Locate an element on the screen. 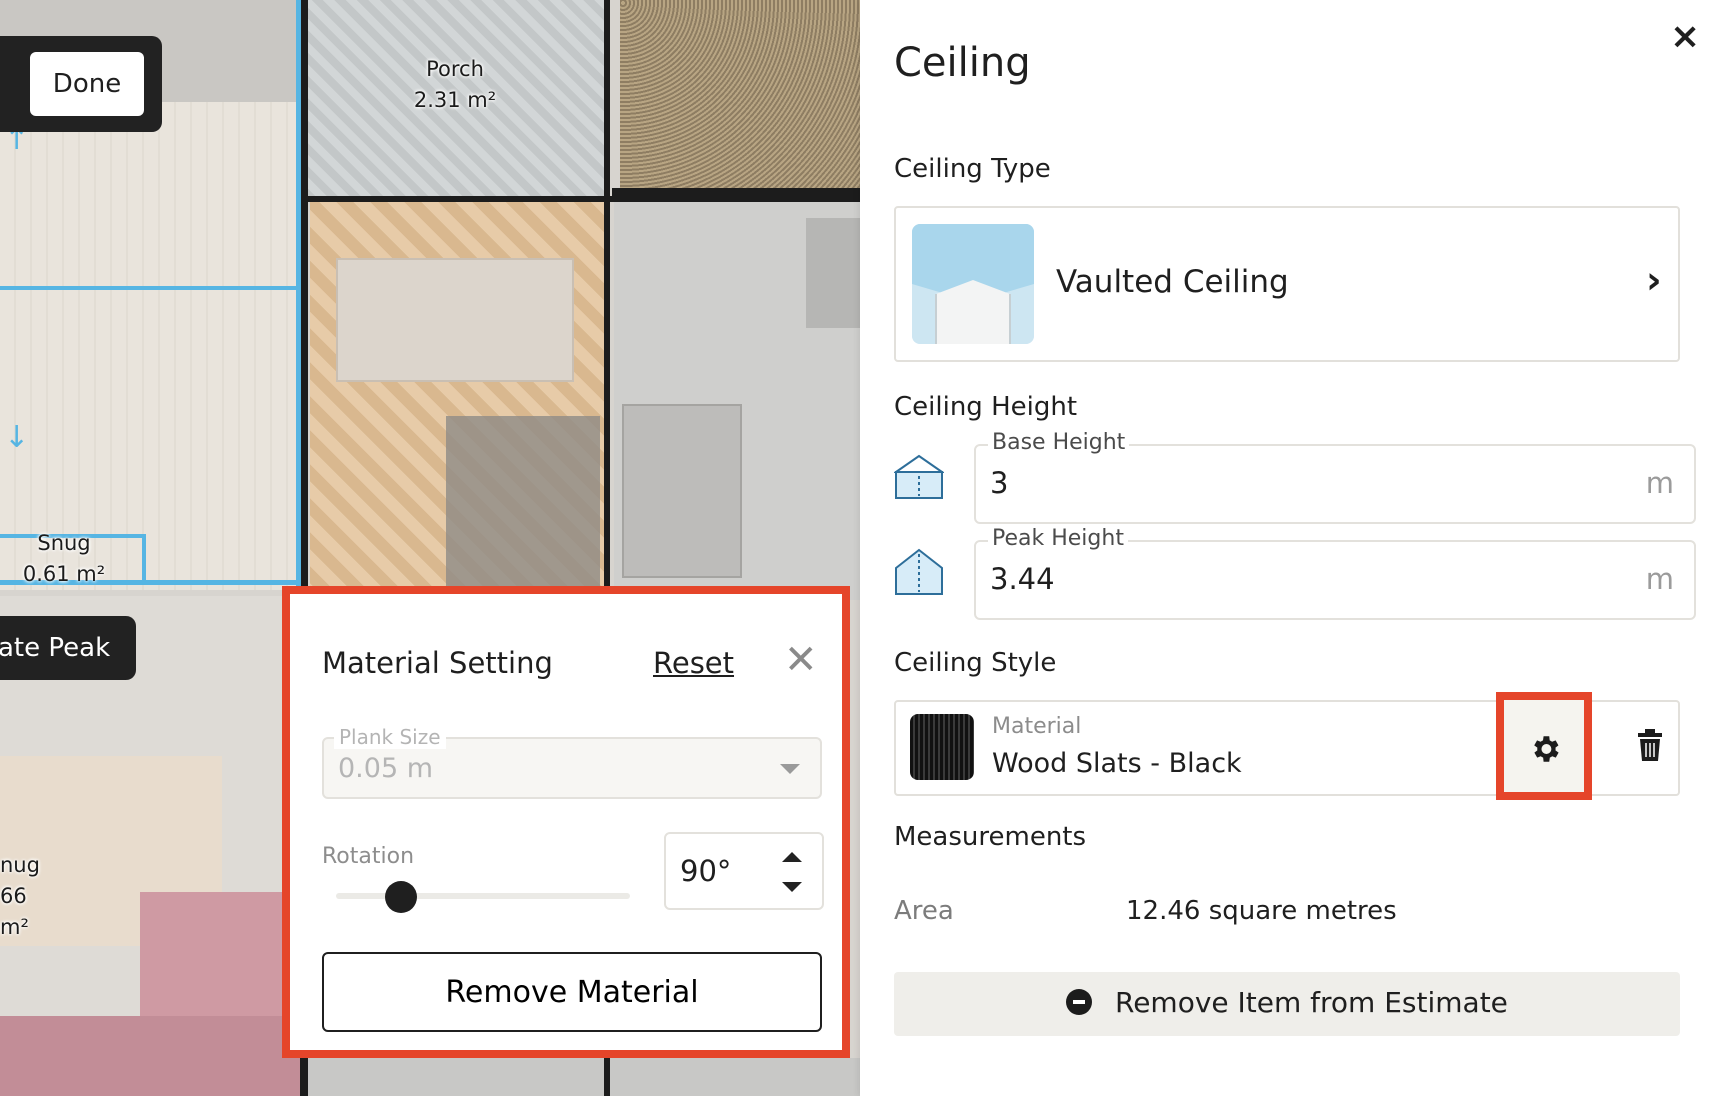 Image resolution: width=1712 pixels, height=1096 pixels. close-icon: ✕ is located at coordinates (801, 660).